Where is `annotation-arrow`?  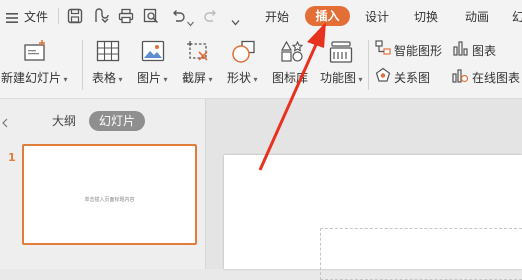 annotation-arrow is located at coordinates (292, 96).